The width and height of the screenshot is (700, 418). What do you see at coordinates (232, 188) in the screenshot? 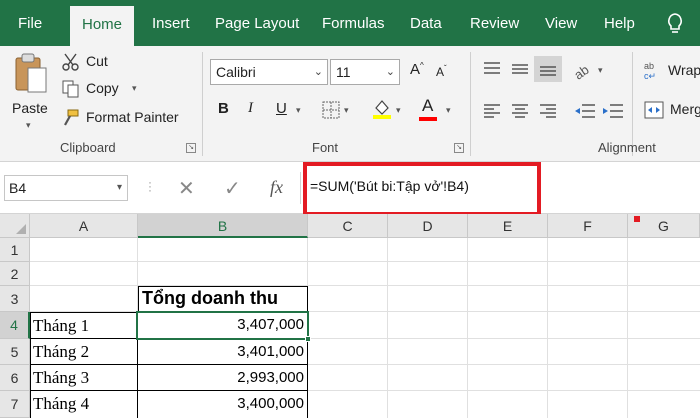
I see `enter-check-icon: ✓` at bounding box center [232, 188].